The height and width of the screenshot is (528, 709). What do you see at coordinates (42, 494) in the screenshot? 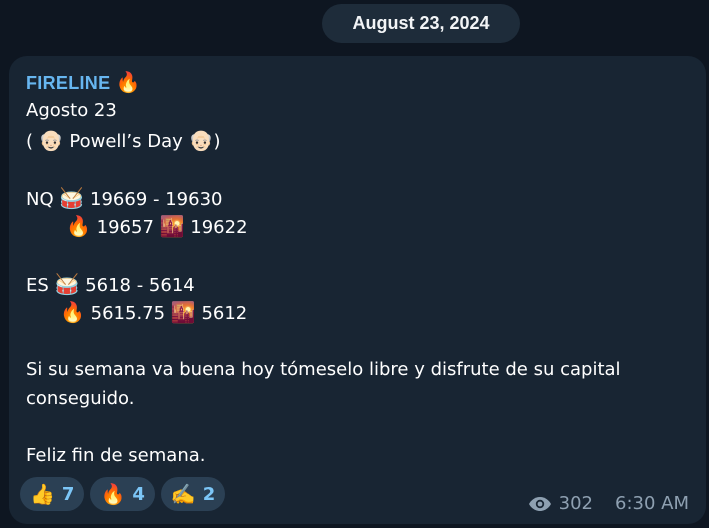
I see `thumbs-up-icon: 👍` at bounding box center [42, 494].